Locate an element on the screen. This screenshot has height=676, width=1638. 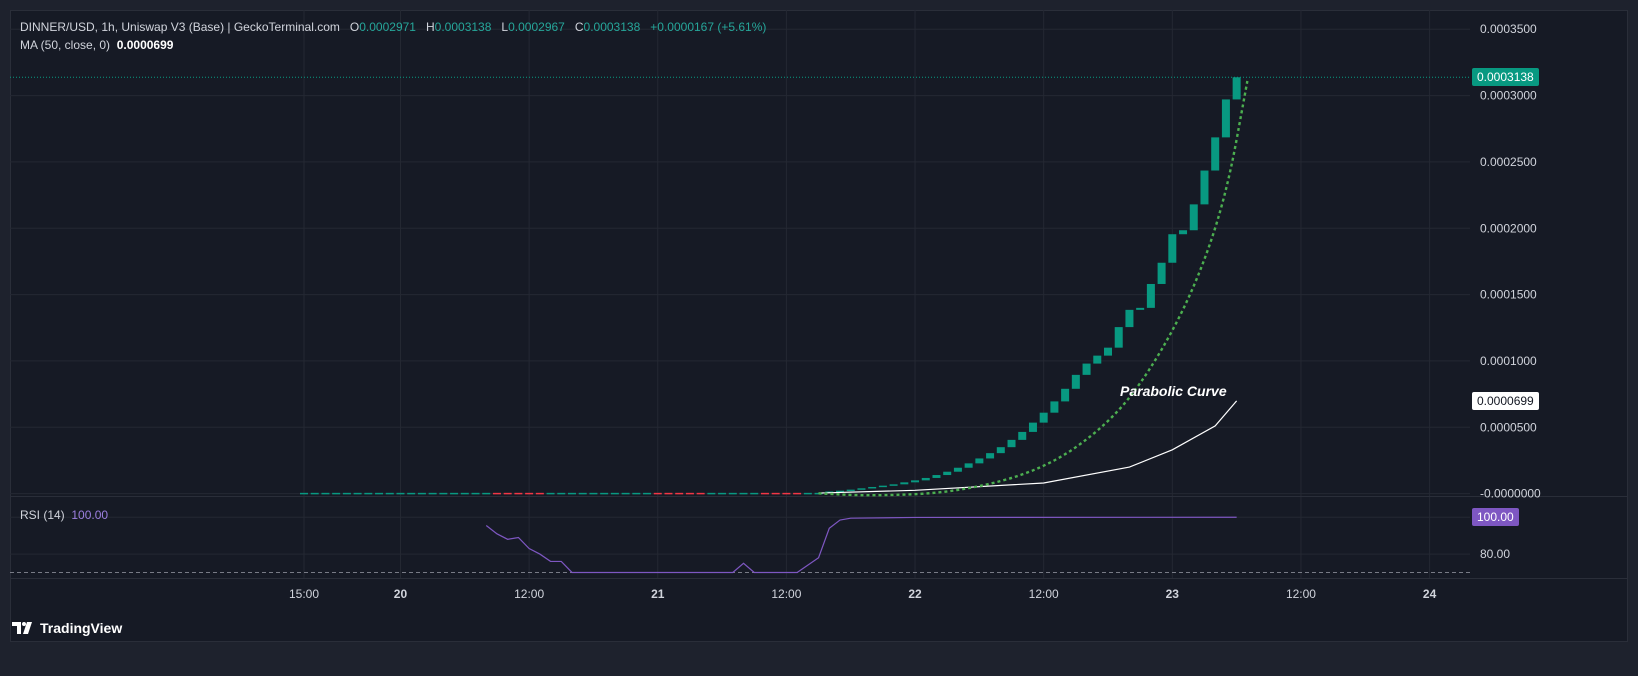
price-tick-label: 0.0002500 is located at coordinates (1508, 162).